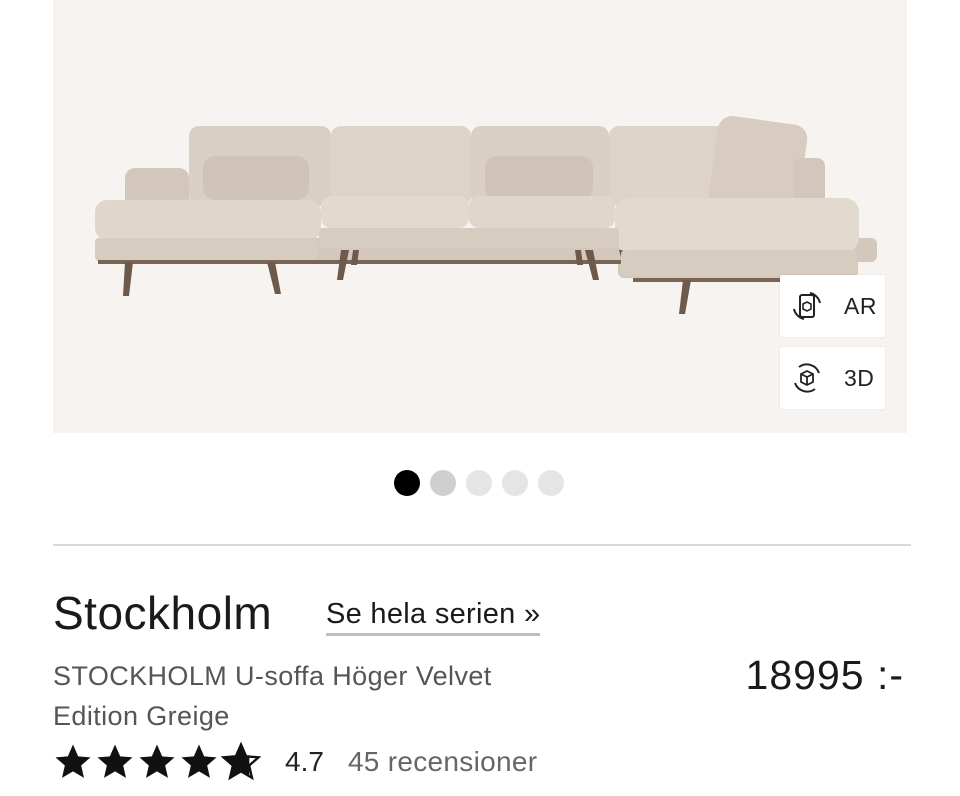  What do you see at coordinates (163, 613) in the screenshot?
I see `product-title: Stockholm` at bounding box center [163, 613].